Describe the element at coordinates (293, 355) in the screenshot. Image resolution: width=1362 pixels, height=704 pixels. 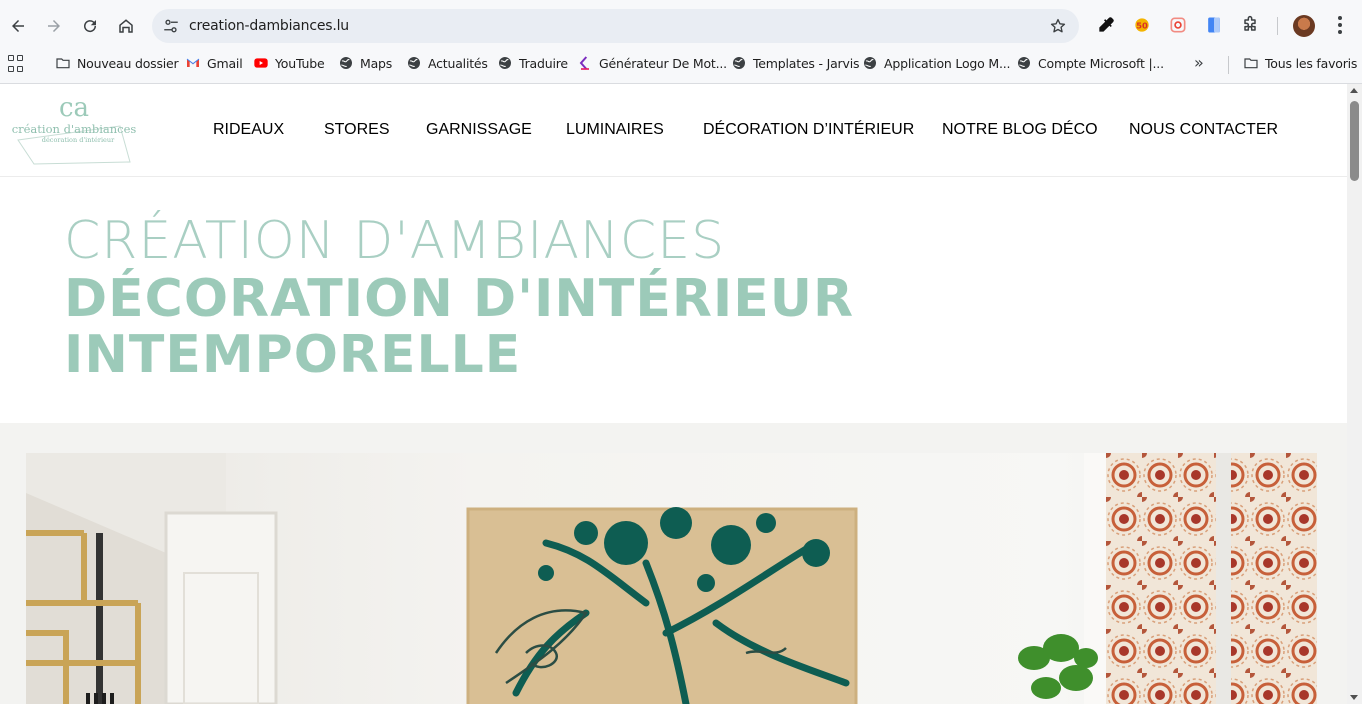
I see `hero-title-line-3: INTEMPORELLE` at that location.